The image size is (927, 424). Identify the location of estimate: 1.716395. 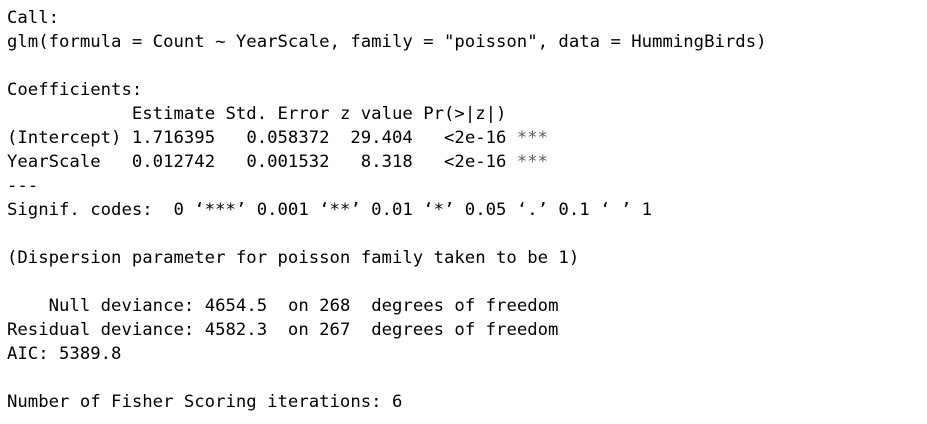
(173, 138).